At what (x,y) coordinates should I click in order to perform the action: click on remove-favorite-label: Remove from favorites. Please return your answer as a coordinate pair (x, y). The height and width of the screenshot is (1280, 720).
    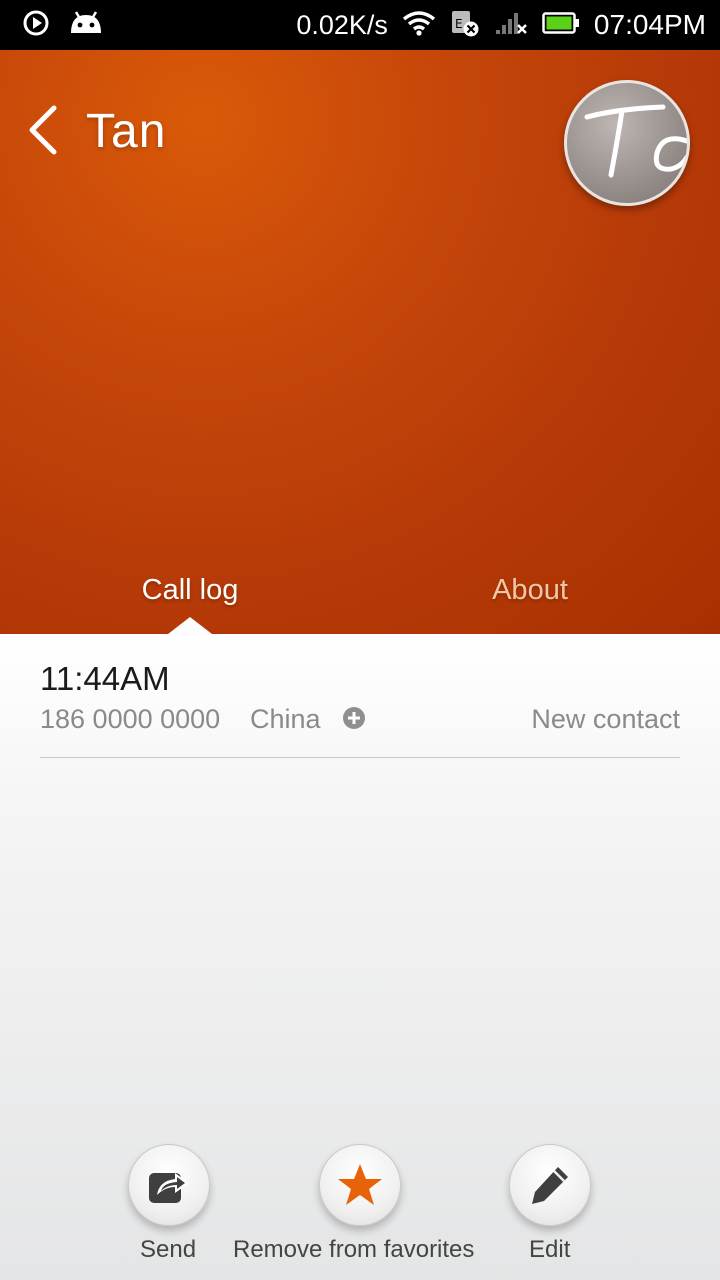
    Looking at the image, I should click on (354, 1249).